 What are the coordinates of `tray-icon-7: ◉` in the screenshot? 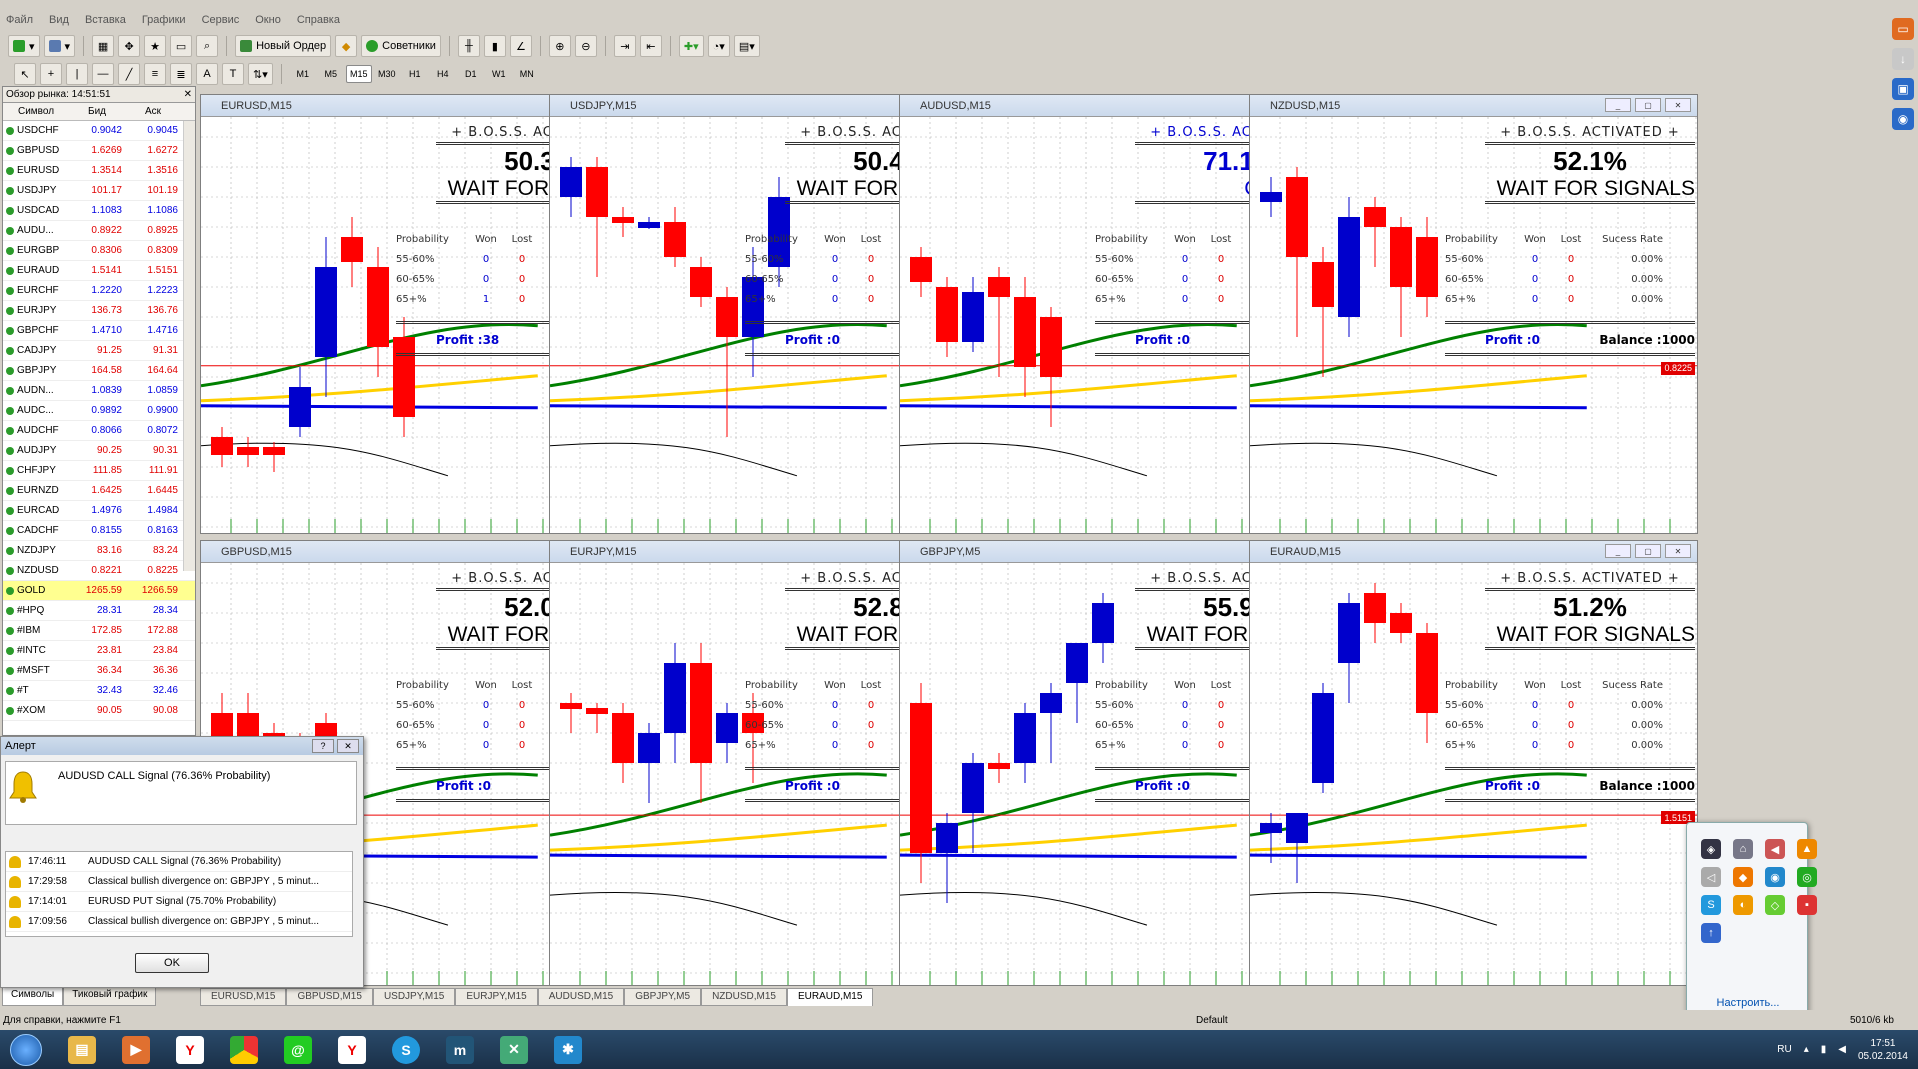 It's located at (1775, 877).